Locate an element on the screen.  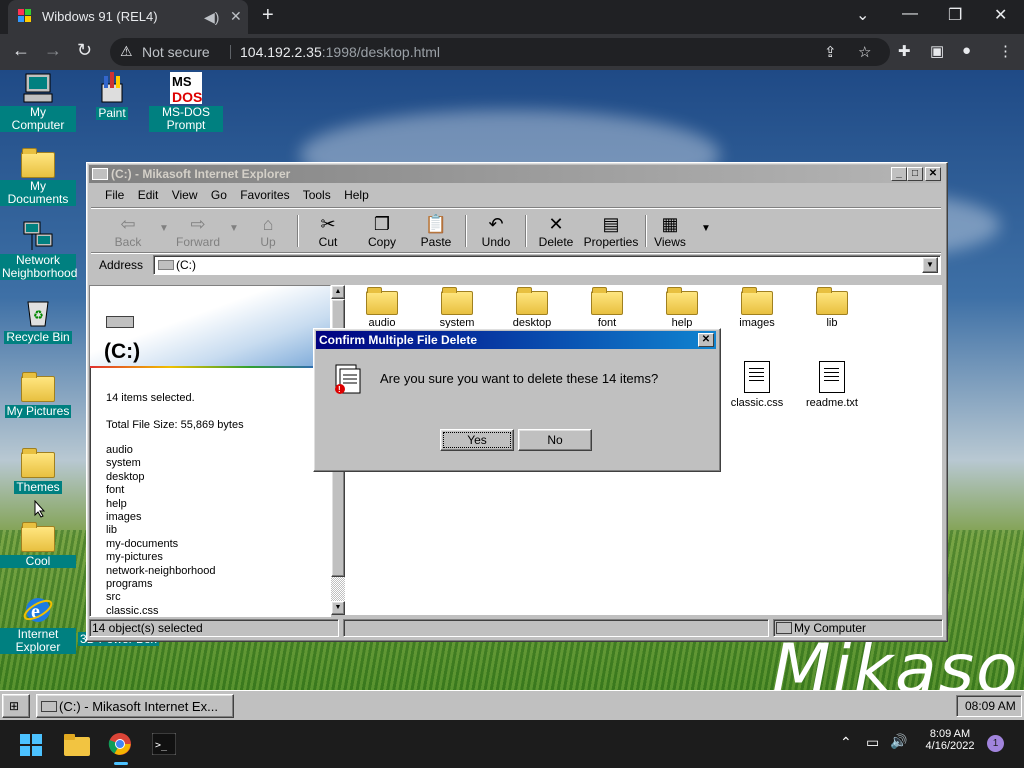
desktop-icon-my-documents: My Documents is located at coordinates (38, 176).